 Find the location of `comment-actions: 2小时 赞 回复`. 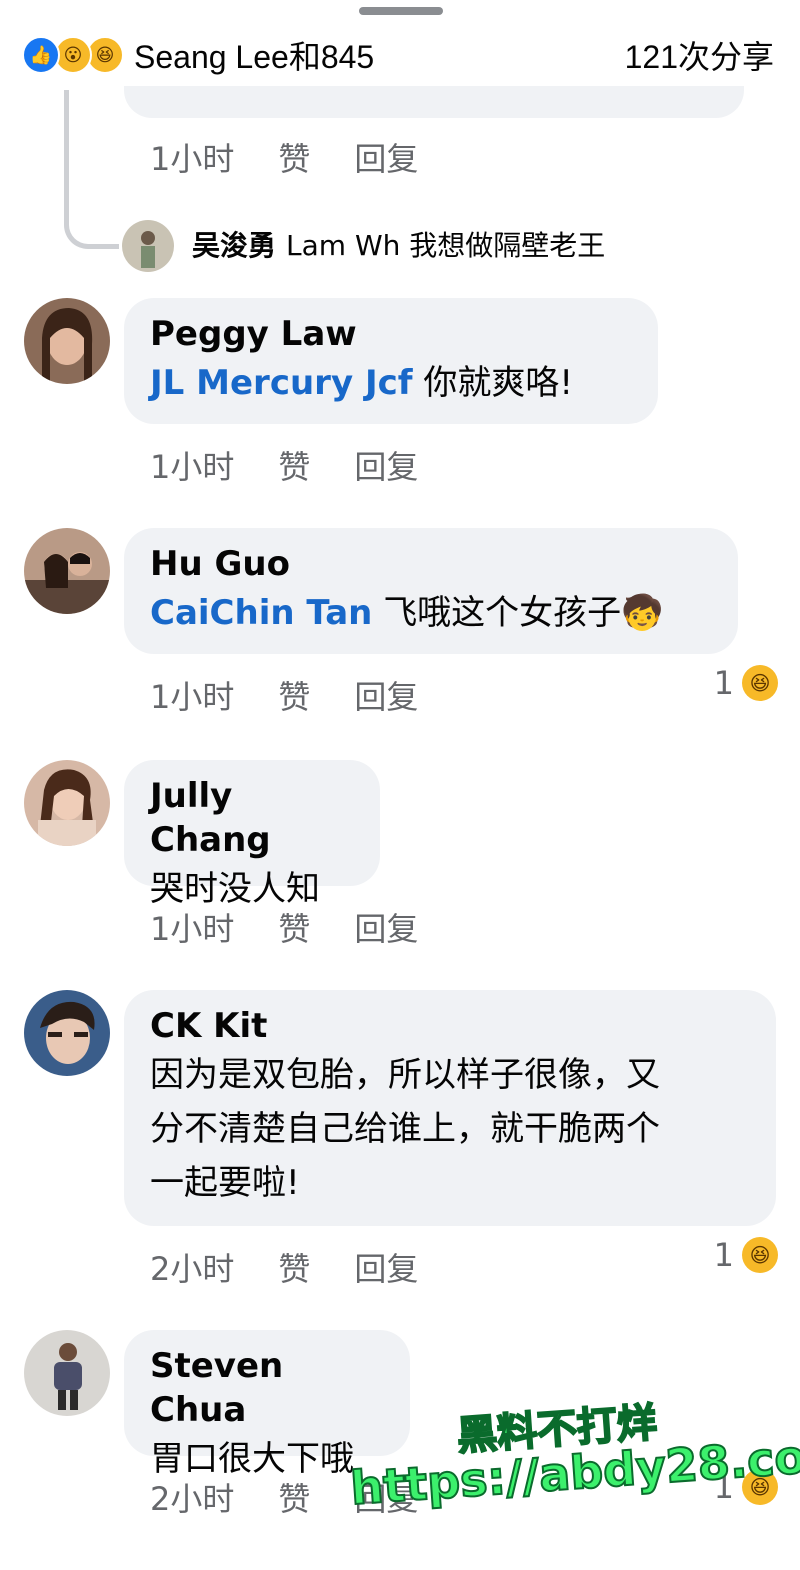

comment-actions: 2小时 赞 回复 is located at coordinates (284, 1267).